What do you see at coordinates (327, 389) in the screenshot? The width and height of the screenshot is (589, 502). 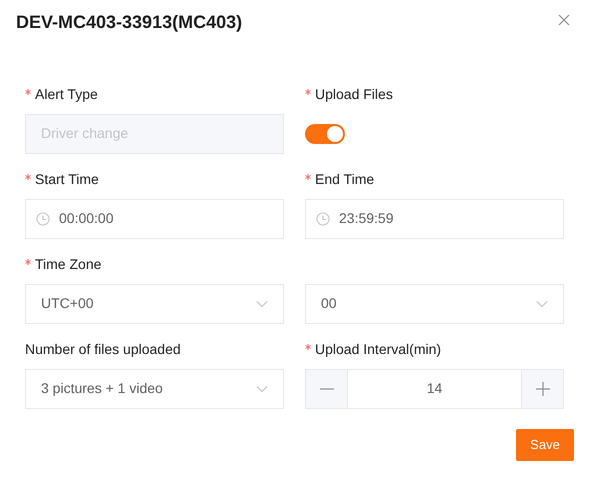 I see `minus-icon` at bounding box center [327, 389].